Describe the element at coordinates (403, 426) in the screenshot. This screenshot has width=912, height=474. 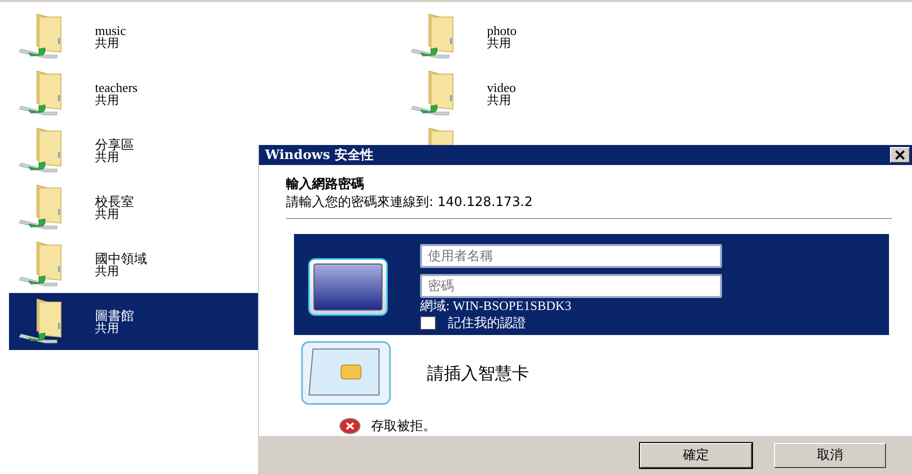
I see `error-message: 存取被拒。` at that location.